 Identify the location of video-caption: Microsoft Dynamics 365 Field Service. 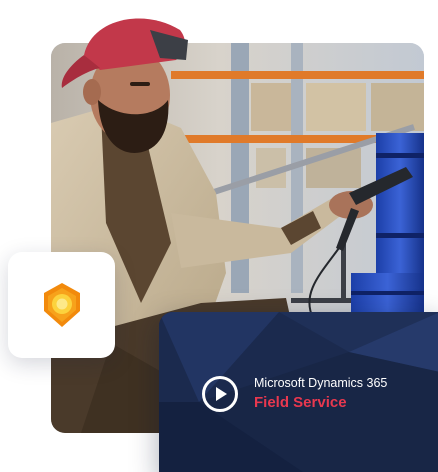
(320, 394).